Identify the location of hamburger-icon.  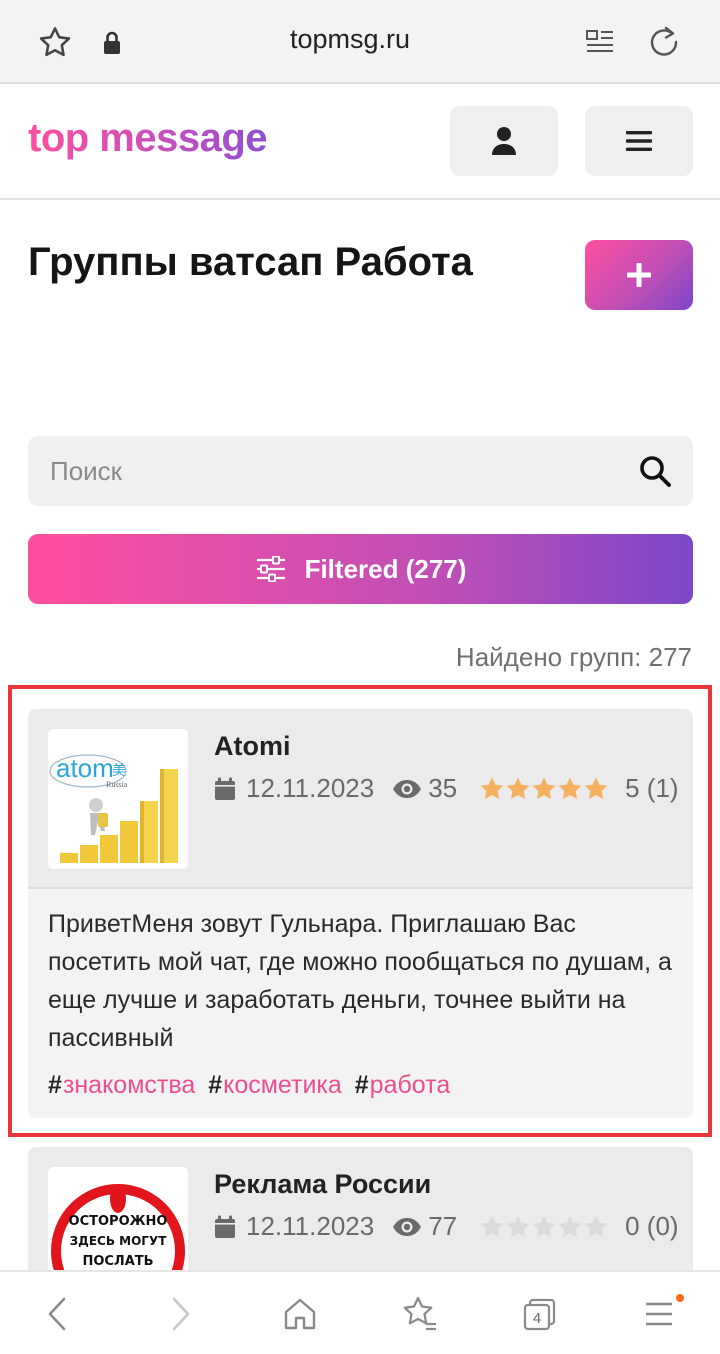
(639, 141).